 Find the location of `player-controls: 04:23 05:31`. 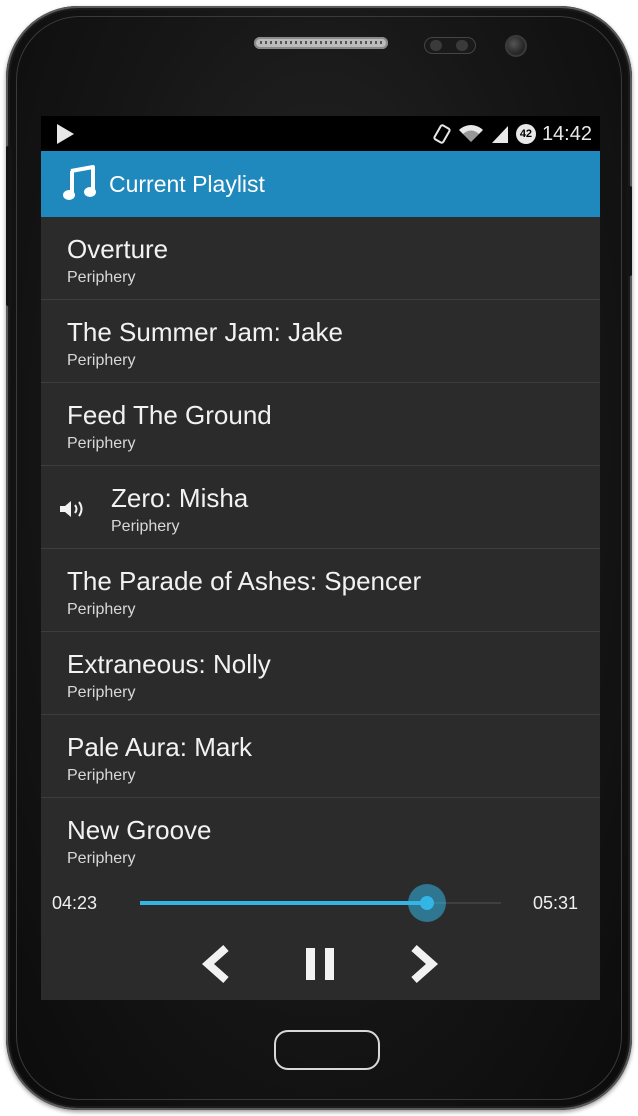

player-controls: 04:23 05:31 is located at coordinates (320, 938).